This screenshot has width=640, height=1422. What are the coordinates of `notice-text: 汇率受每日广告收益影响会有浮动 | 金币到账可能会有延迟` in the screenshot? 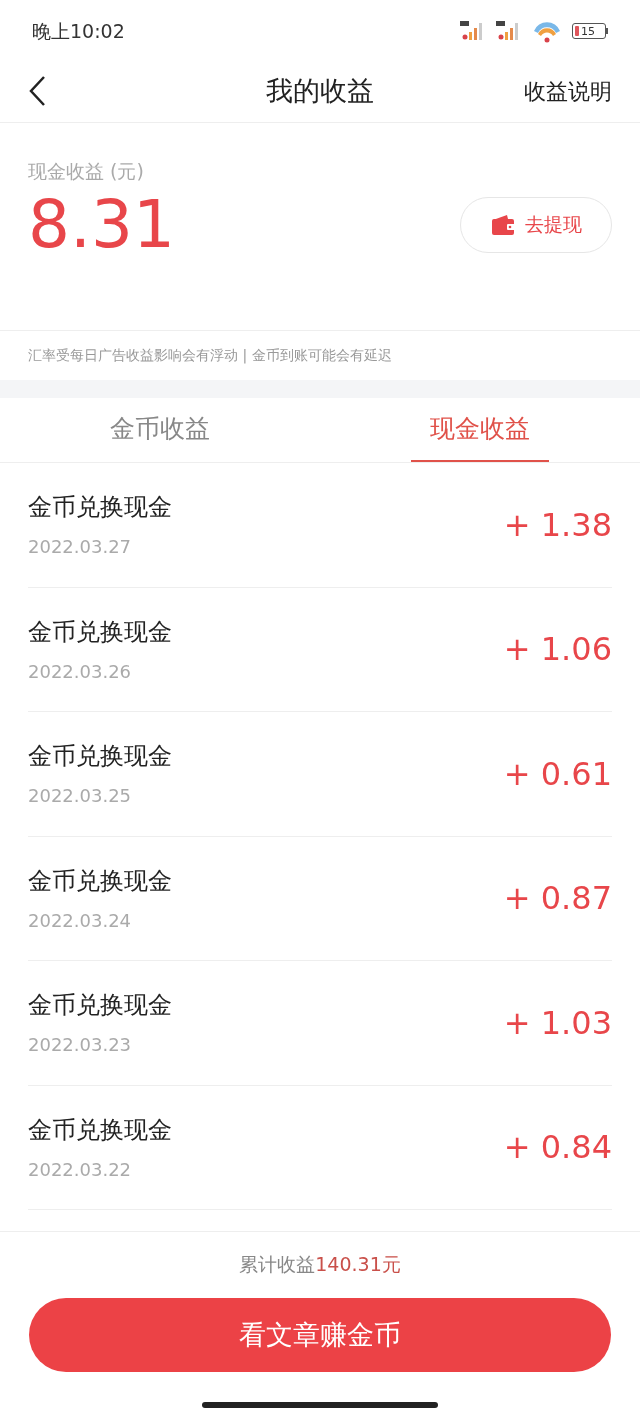 It's located at (210, 356).